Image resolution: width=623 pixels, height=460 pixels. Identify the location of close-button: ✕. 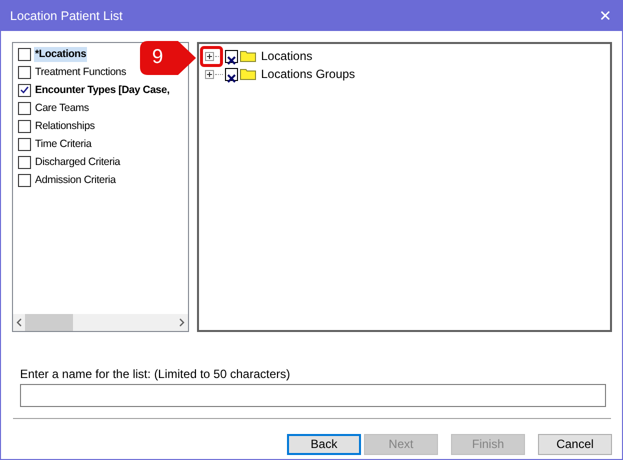
(605, 16).